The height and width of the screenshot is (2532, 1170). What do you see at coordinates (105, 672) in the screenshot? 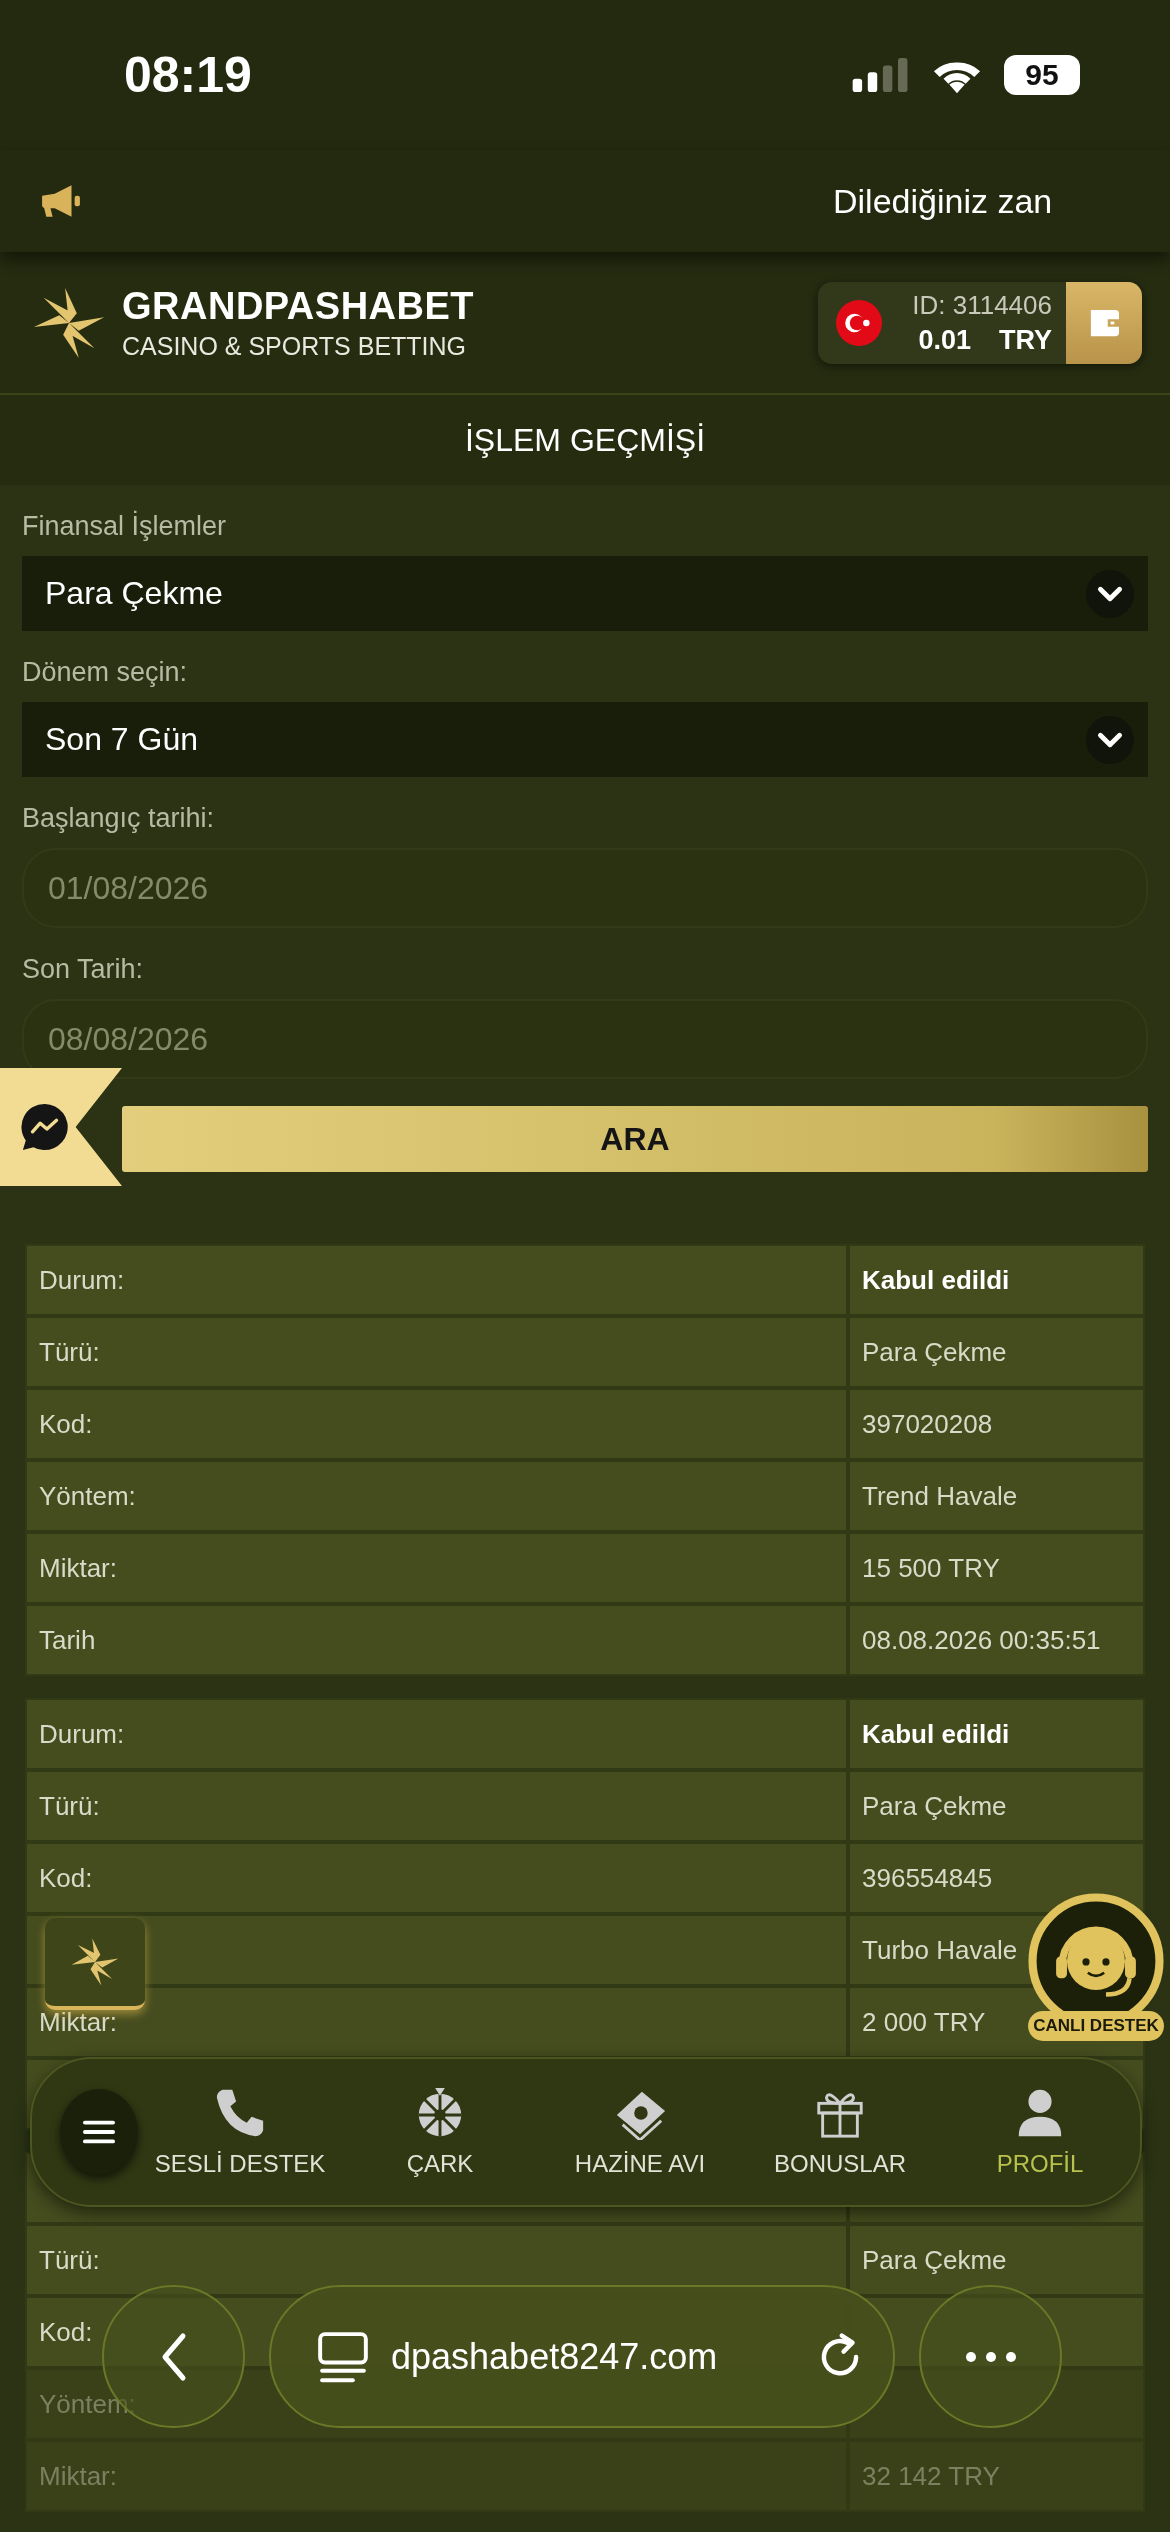
I see `field-label: Dönem seçin:` at bounding box center [105, 672].